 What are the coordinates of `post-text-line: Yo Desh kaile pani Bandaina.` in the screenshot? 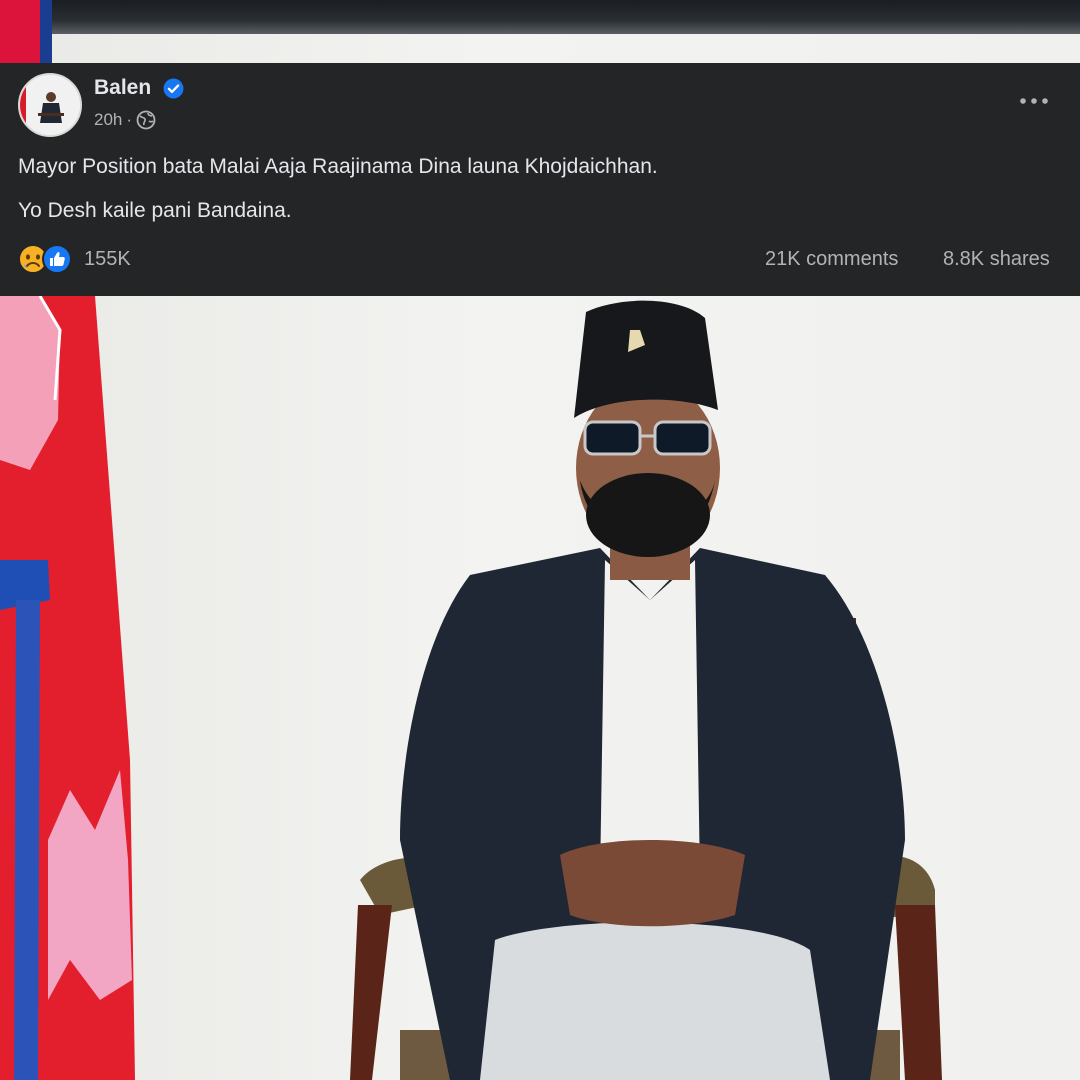 It's located at (155, 210).